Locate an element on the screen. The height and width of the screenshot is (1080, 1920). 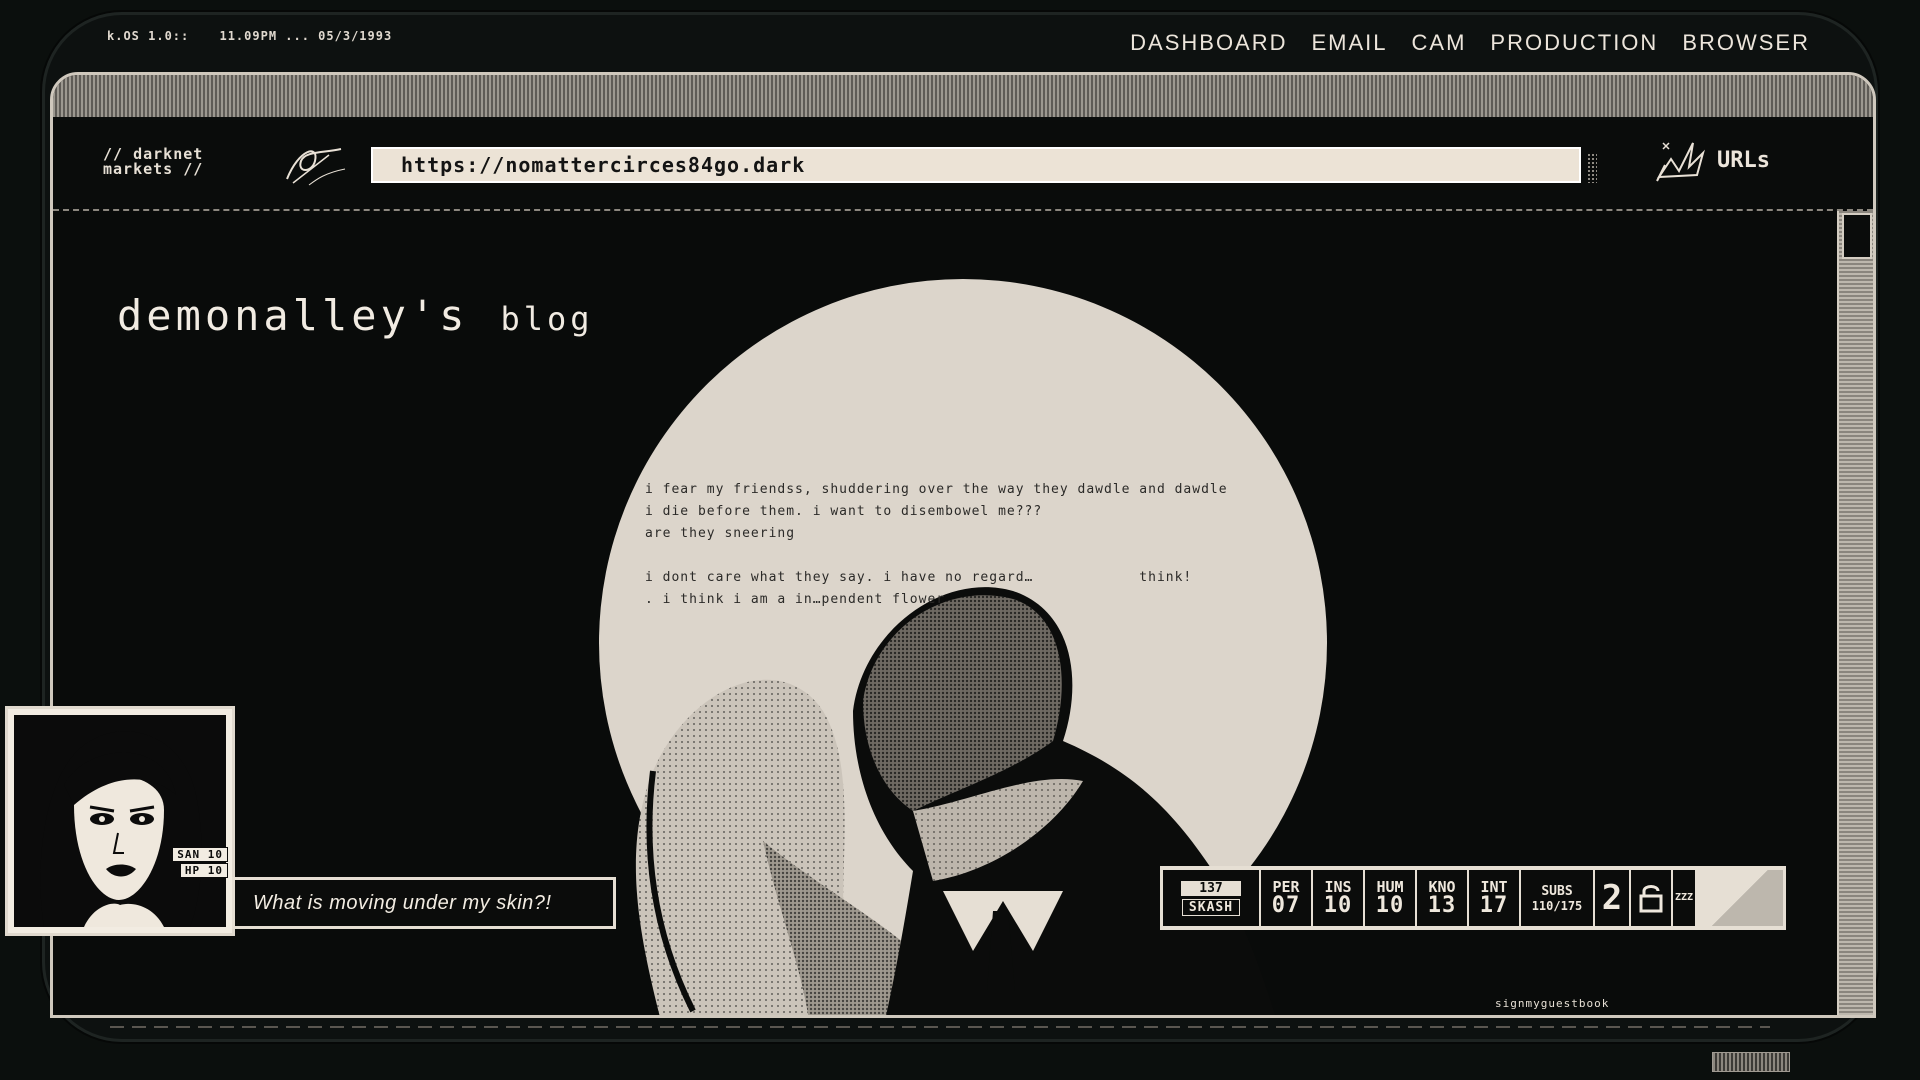
stat-ins: INS 10 is located at coordinates (1338, 898).